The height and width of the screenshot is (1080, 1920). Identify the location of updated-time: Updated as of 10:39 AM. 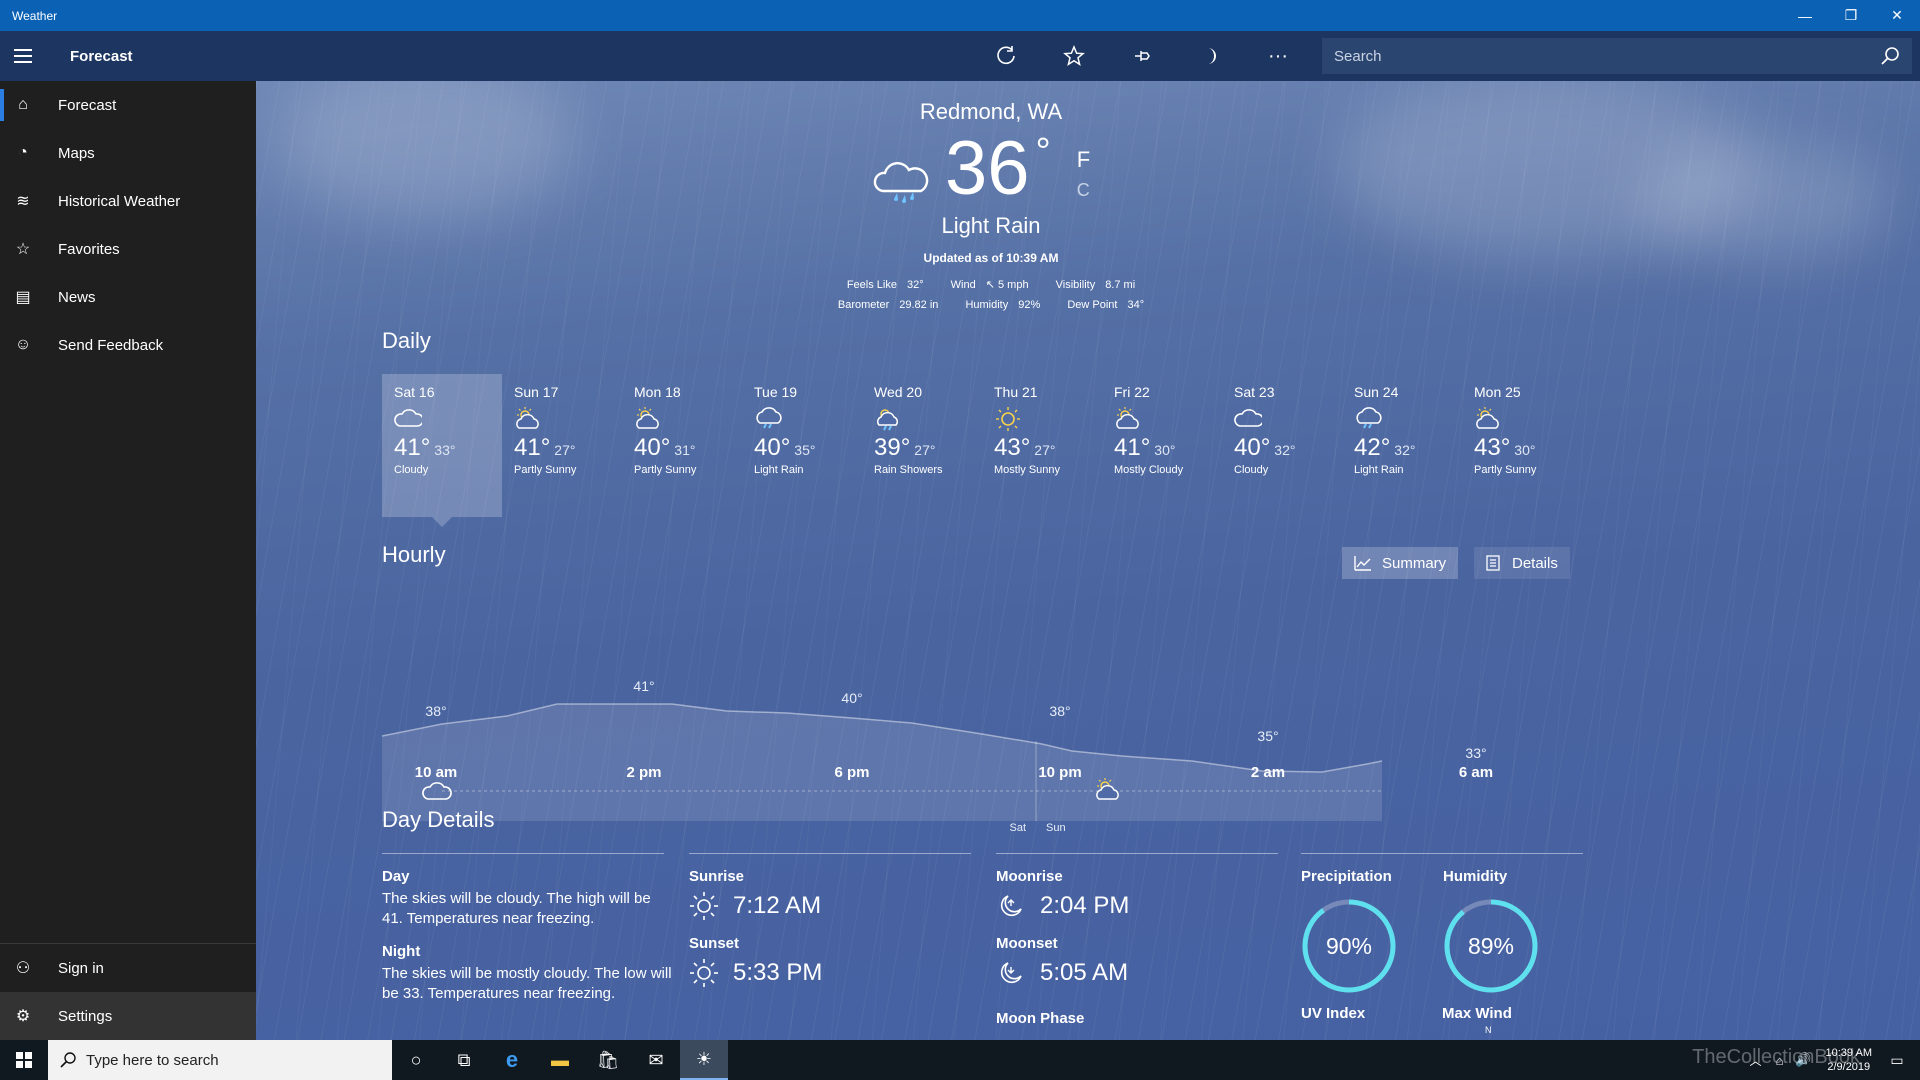
(991, 258).